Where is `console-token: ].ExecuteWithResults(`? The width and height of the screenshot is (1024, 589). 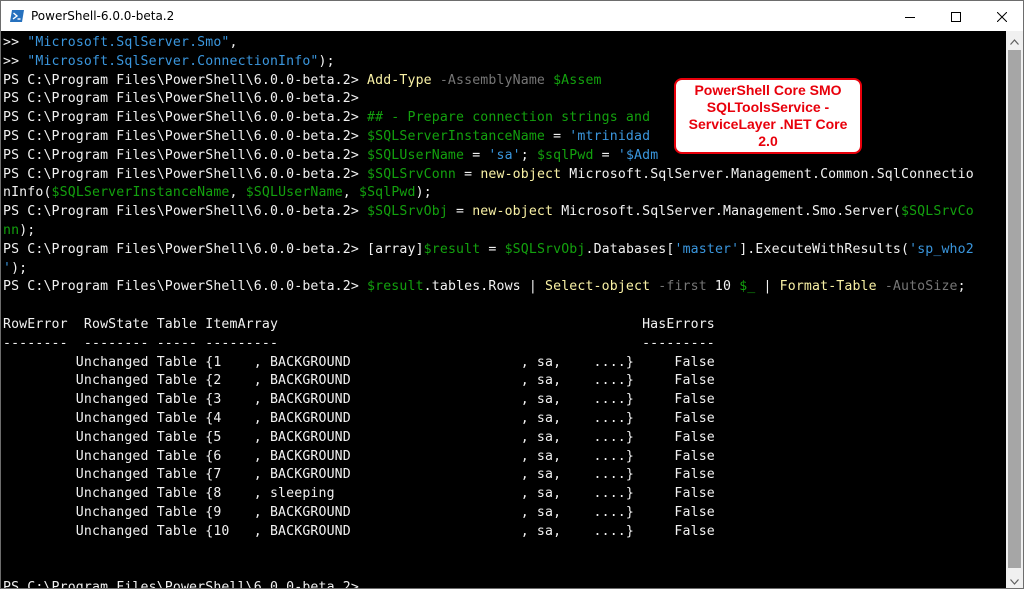
console-token: ].ExecuteWithResults( is located at coordinates (824, 249).